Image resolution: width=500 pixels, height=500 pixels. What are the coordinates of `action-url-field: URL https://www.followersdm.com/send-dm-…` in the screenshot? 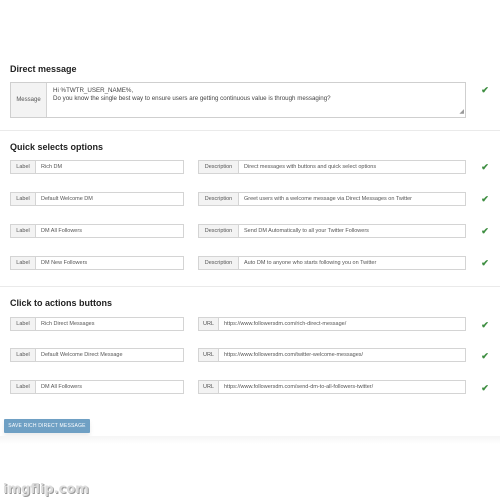 It's located at (332, 387).